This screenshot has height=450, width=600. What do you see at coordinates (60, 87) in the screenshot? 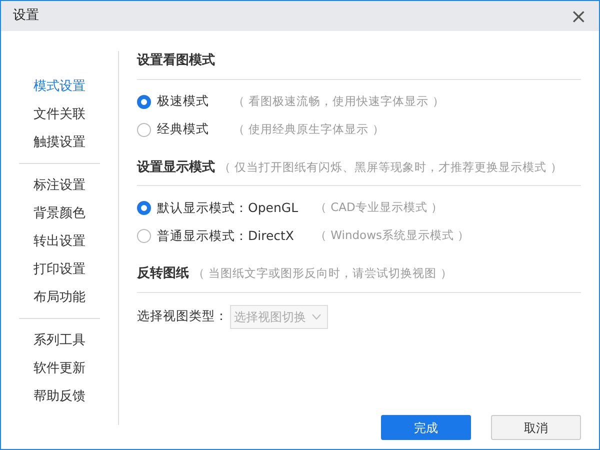
I see `sidebar-item: 模式设置` at bounding box center [60, 87].